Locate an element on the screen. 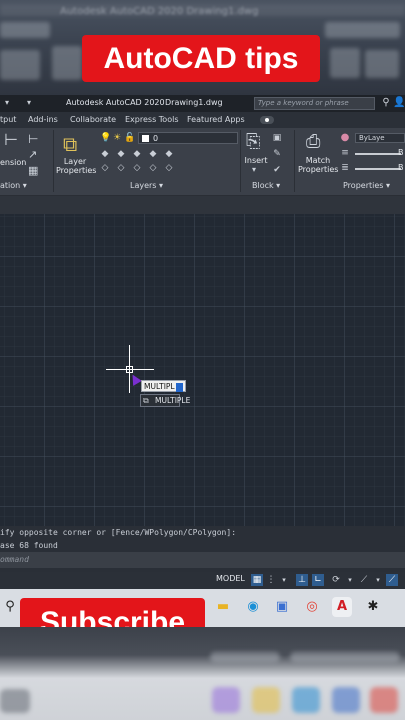 Image resolution: width=405 pixels, height=720 pixels. table-icon: ▦ is located at coordinates (33, 170).